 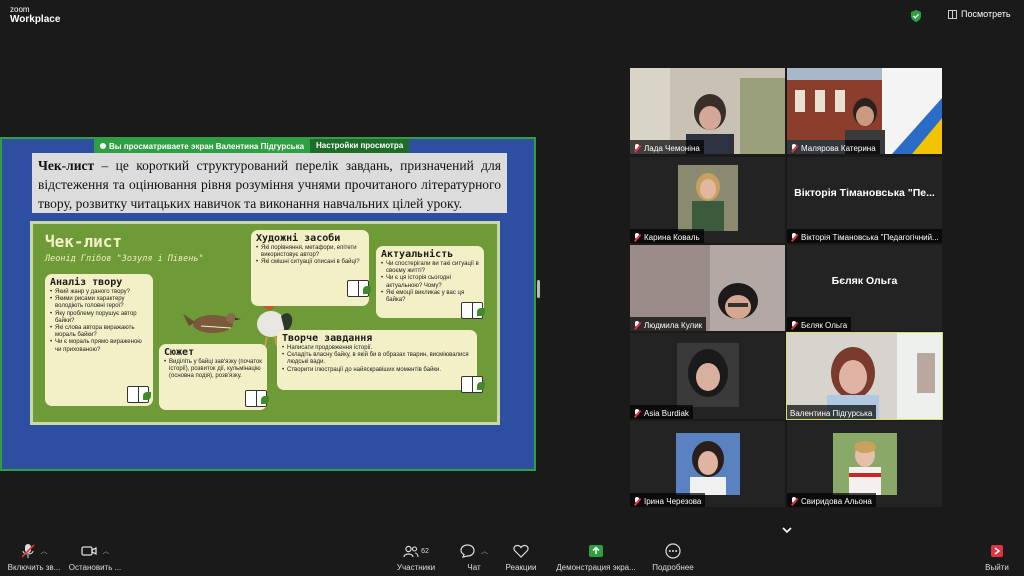 What do you see at coordinates (824, 325) in the screenshot?
I see `participant-name: Бєляк Ольга` at bounding box center [824, 325].